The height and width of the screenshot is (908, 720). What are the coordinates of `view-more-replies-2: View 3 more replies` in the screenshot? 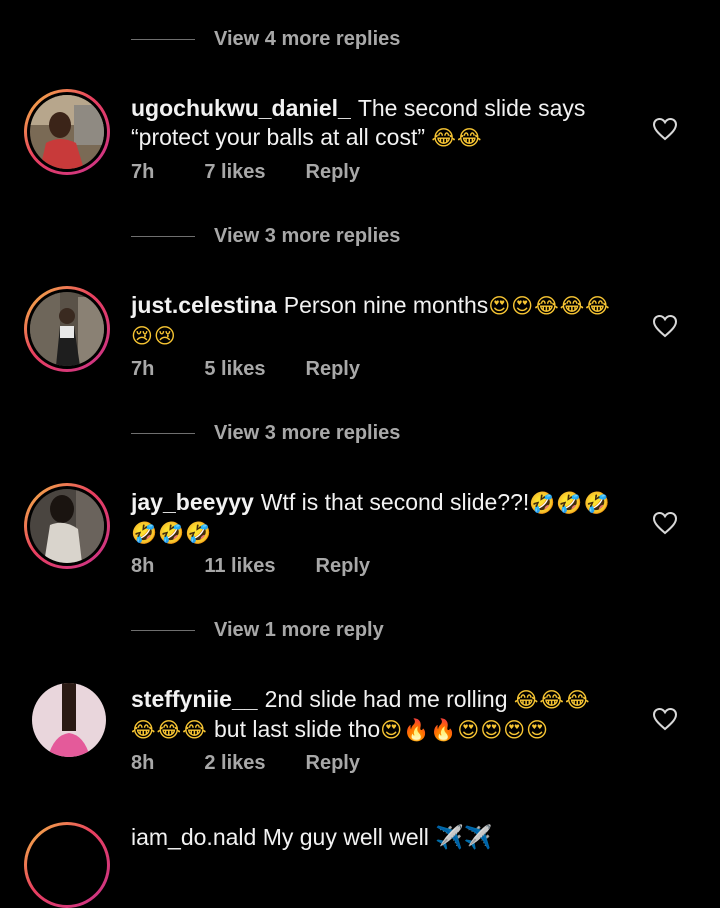 It's located at (265, 433).